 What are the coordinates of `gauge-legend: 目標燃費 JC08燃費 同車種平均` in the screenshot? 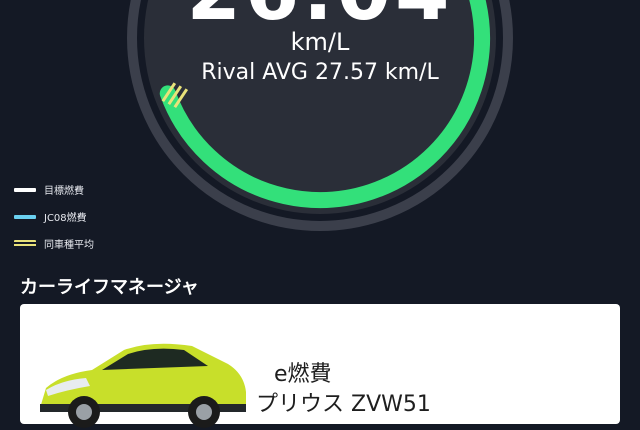 It's located at (54, 216).